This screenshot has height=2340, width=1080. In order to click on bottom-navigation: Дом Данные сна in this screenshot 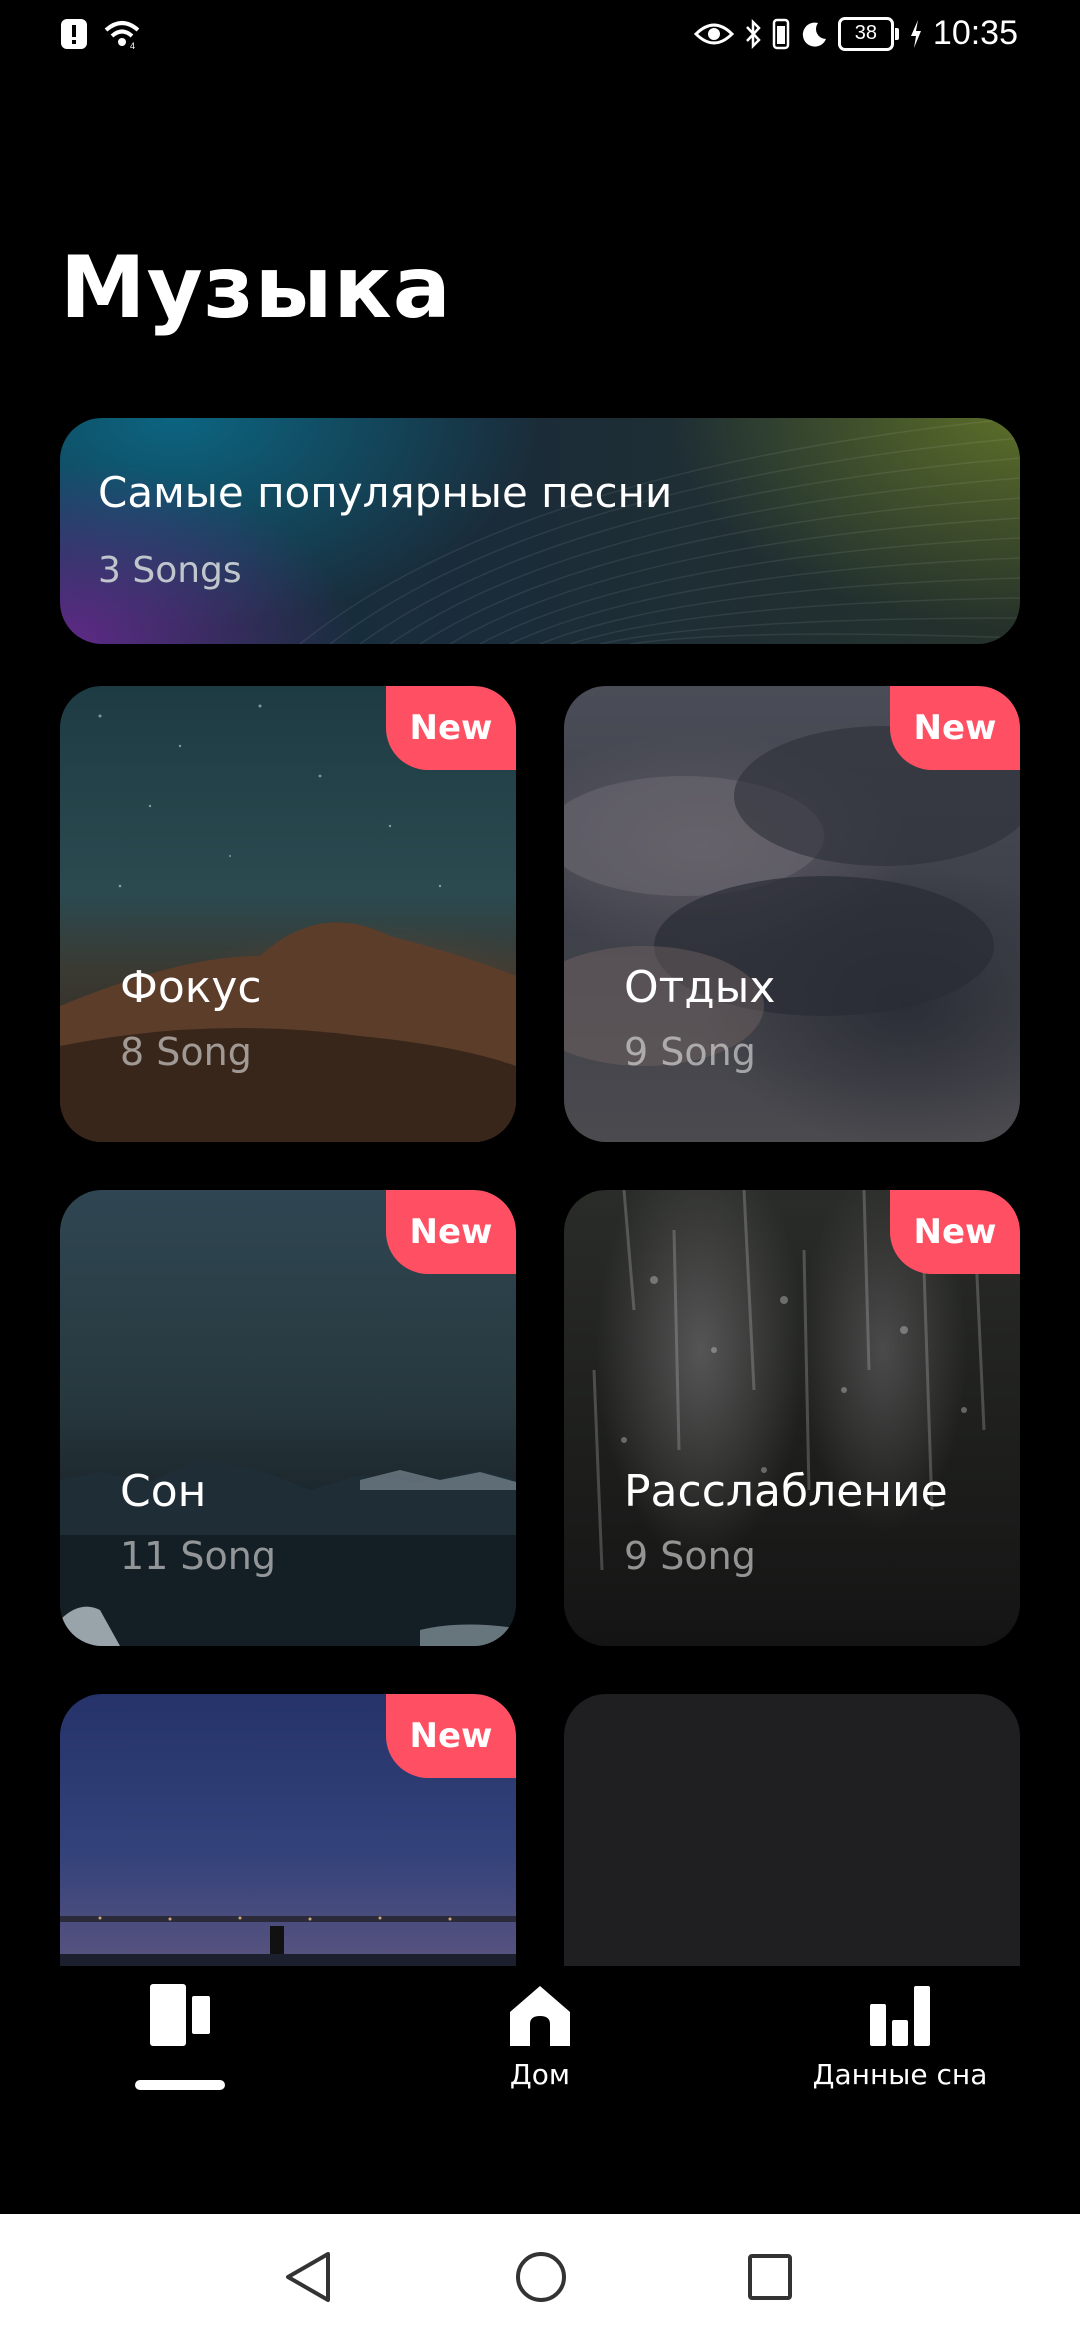, I will do `click(540, 2090)`.